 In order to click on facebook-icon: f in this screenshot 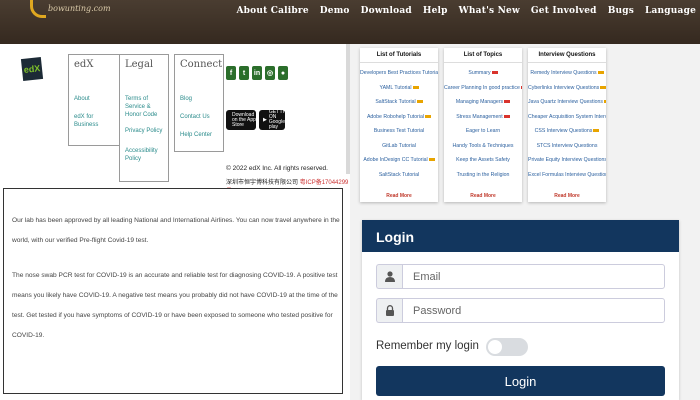, I will do `click(231, 73)`.